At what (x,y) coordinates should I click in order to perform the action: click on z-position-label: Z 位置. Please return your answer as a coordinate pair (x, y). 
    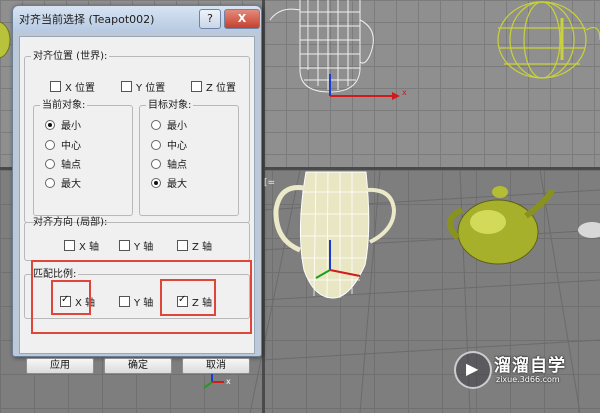
    Looking at the image, I should click on (221, 88).